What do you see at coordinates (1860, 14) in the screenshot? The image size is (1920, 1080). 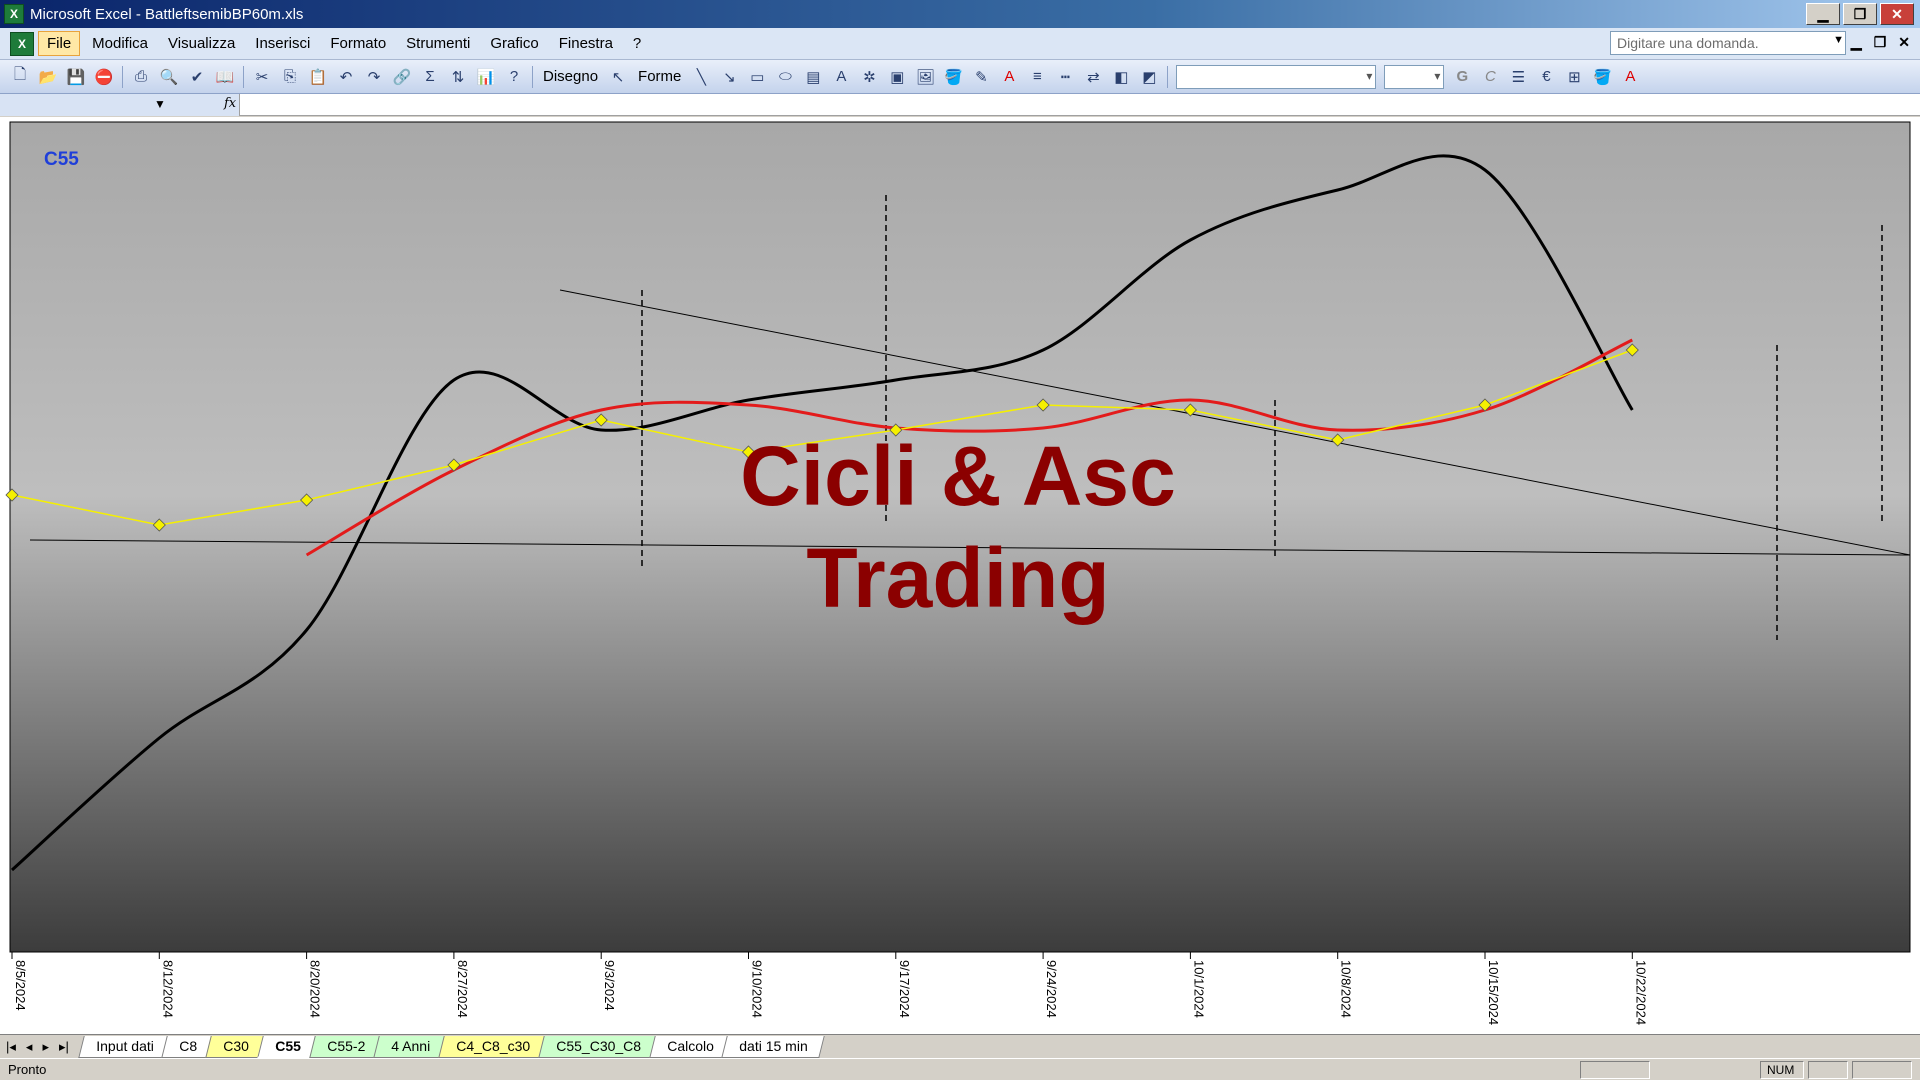 I see `maximize-button: ❐` at bounding box center [1860, 14].